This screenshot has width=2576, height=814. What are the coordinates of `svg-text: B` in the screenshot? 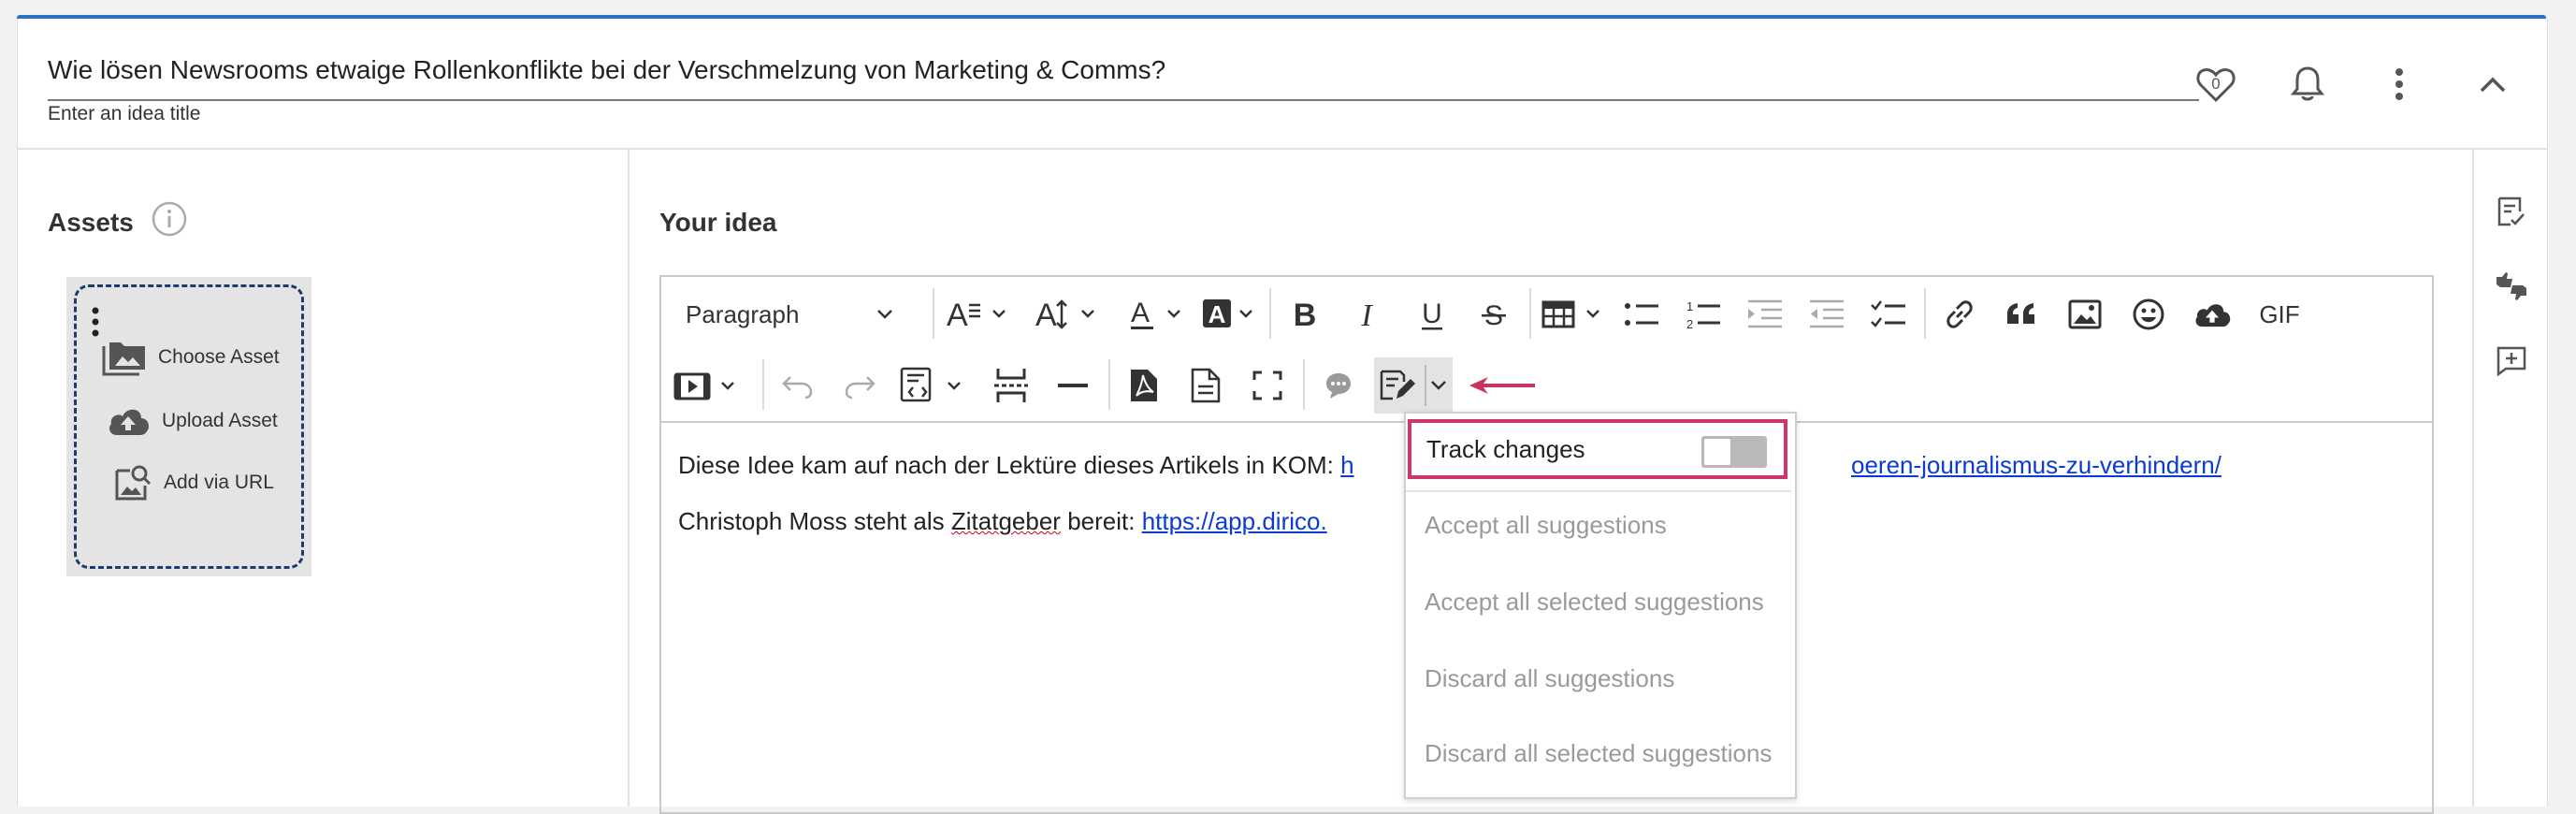 It's located at (1305, 314).